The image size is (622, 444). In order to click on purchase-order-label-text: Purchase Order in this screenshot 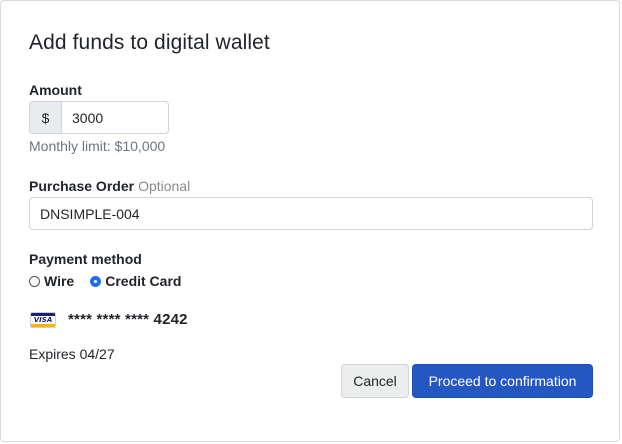, I will do `click(82, 186)`.